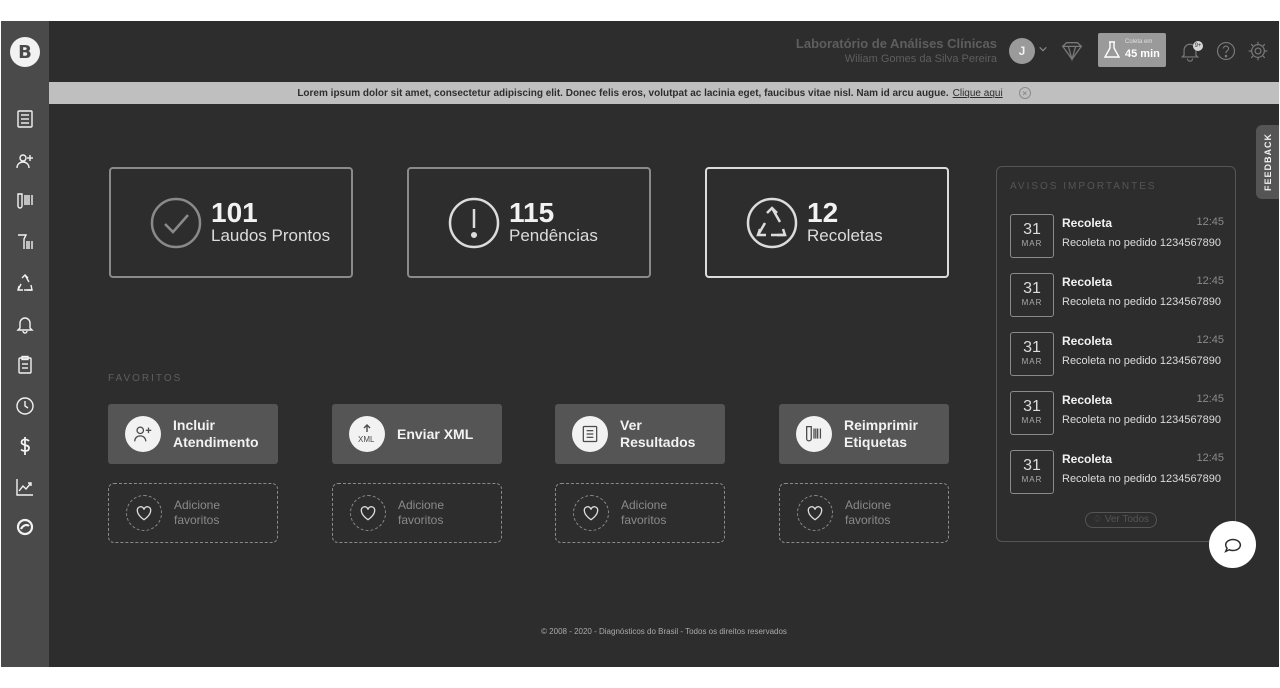 The image size is (1280, 688). What do you see at coordinates (25, 242) in the screenshot?
I see `tube-barcode-icon` at bounding box center [25, 242].